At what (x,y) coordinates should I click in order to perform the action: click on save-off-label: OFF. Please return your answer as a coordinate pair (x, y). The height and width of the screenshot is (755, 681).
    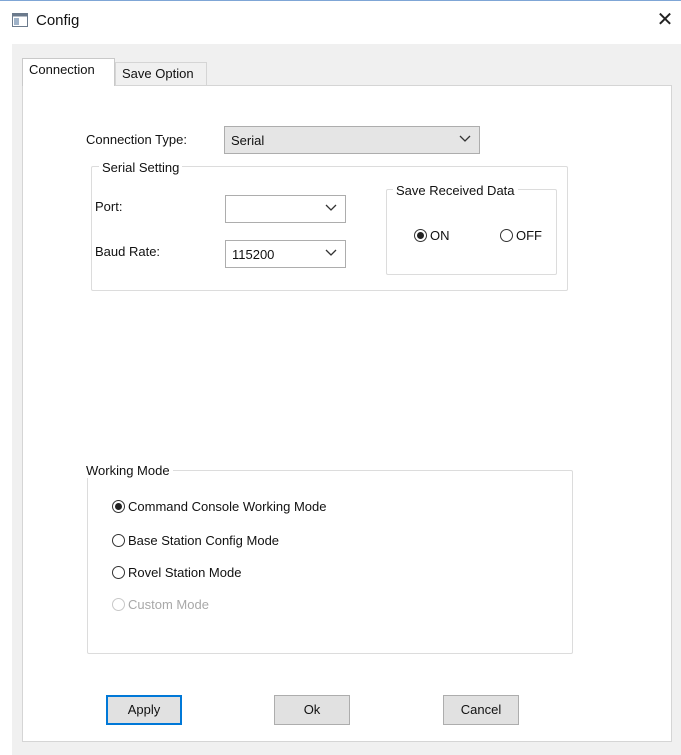
    Looking at the image, I should click on (529, 235).